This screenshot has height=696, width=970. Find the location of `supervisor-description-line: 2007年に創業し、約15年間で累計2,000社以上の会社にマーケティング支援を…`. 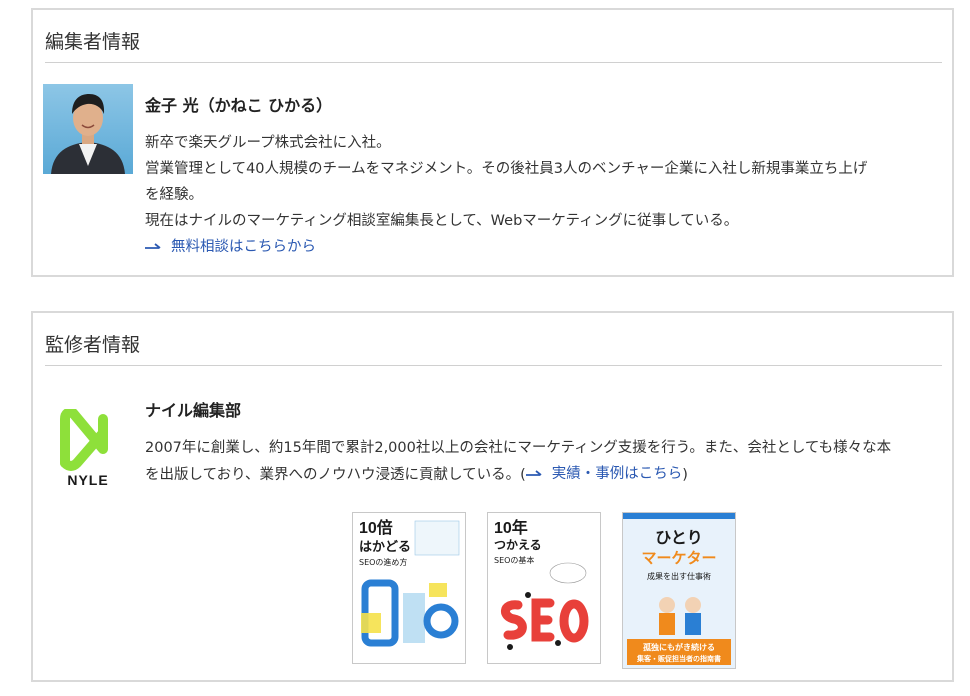

supervisor-description-line: 2007年に創業し、約15年間で累計2,000社以上の会社にマーケティング支援を… is located at coordinates (518, 448).